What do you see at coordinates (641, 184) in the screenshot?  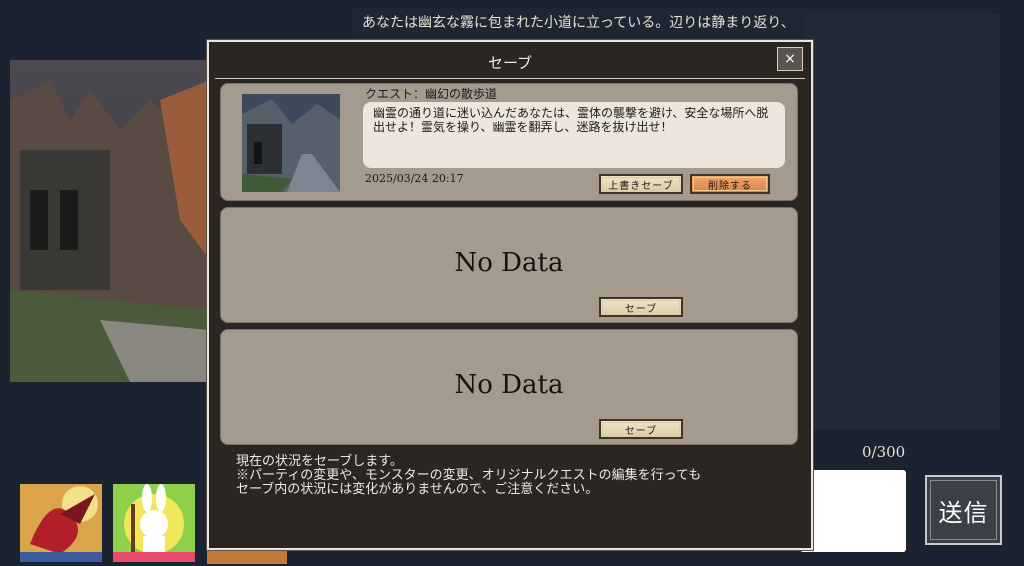 I see `overwrite-save-button: 上書きセーブ` at bounding box center [641, 184].